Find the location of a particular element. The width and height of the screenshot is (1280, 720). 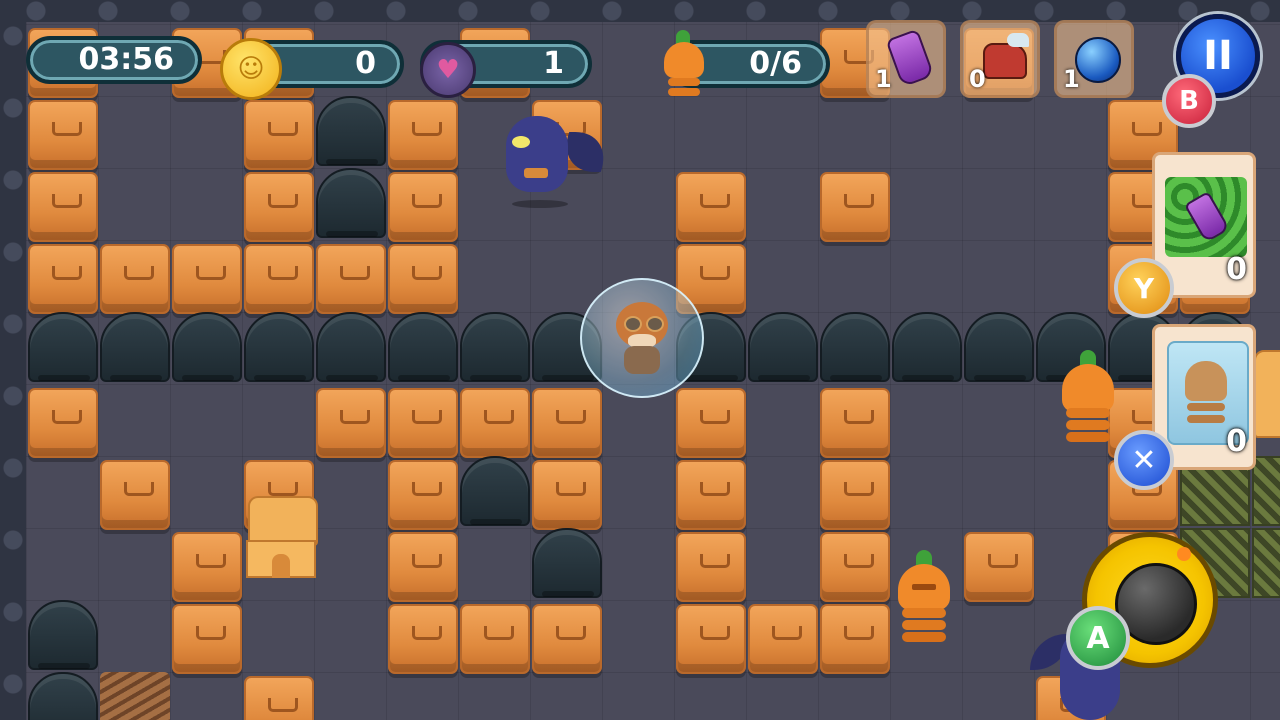

gem-count: 1 is located at coordinates (553, 63).